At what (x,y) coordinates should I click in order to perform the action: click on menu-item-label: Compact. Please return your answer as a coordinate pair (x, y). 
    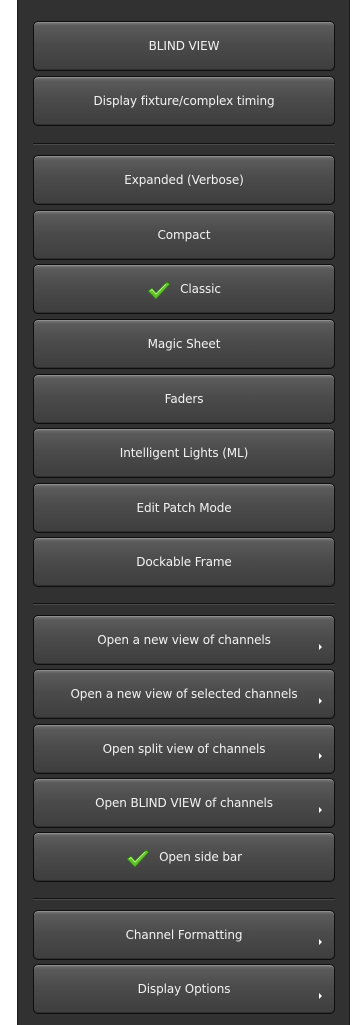
    Looking at the image, I should click on (184, 235).